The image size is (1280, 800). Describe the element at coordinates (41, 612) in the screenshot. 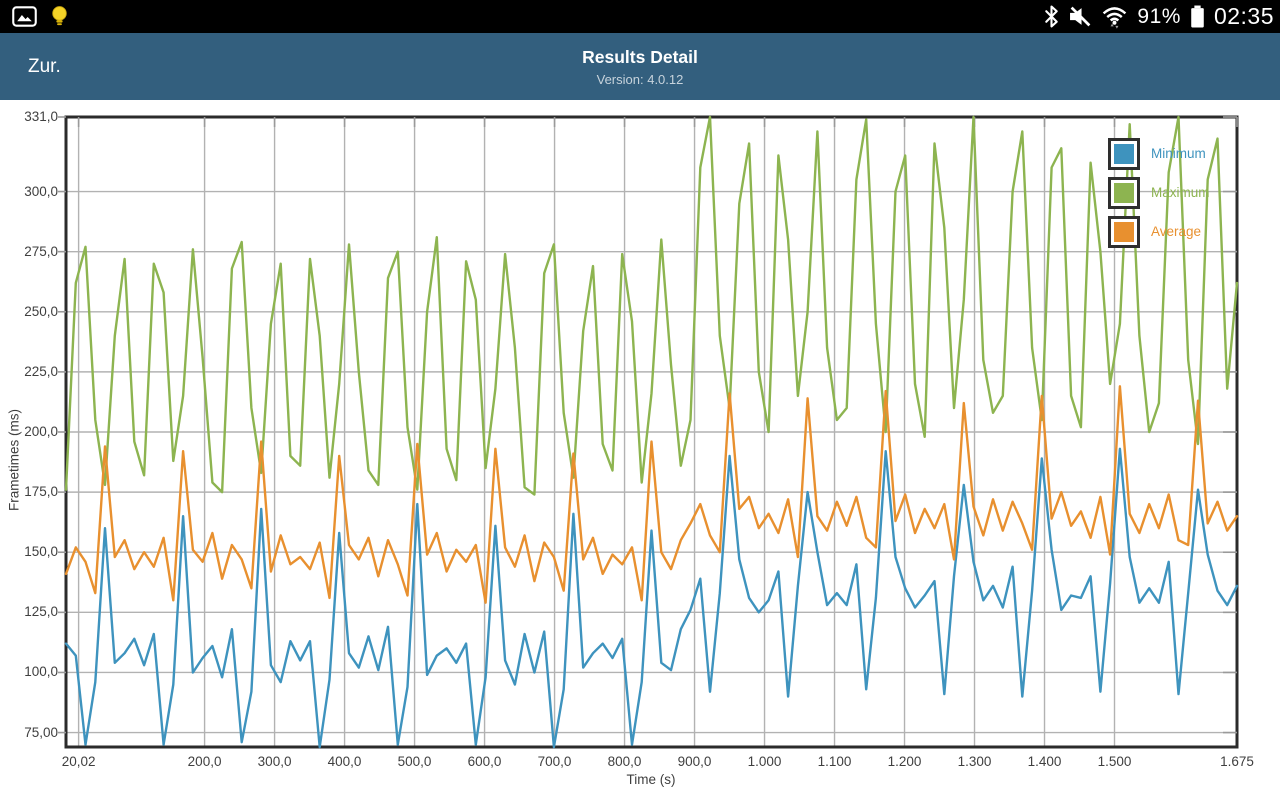

I see `y-tick-label: 125,0` at that location.